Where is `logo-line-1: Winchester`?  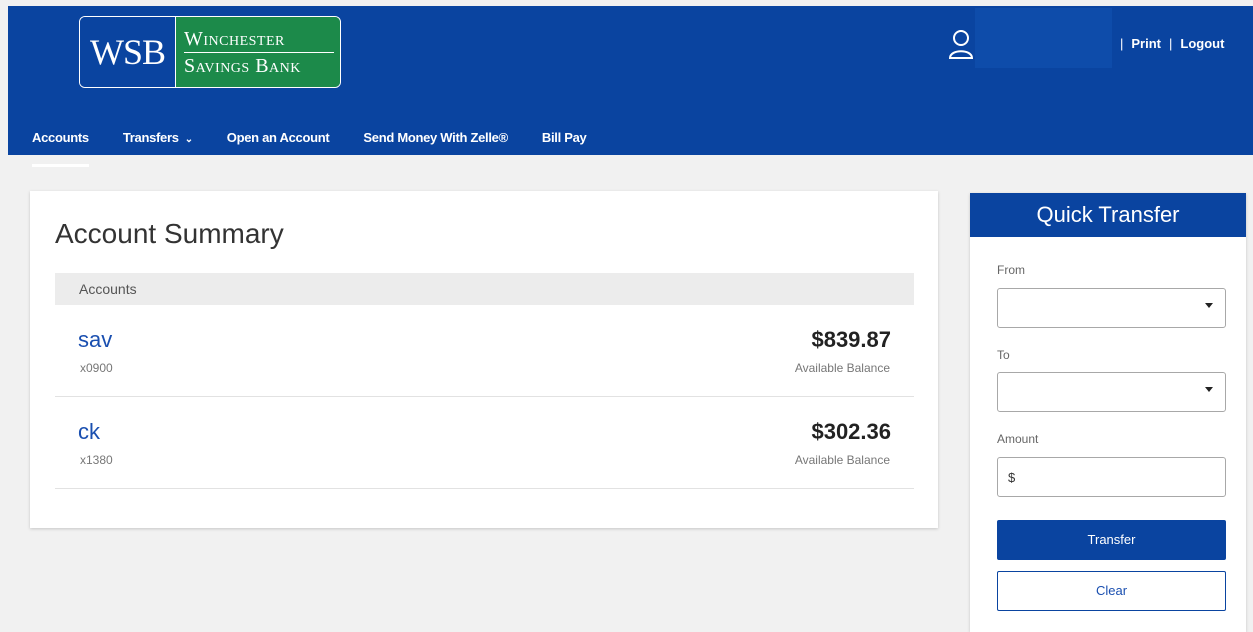 logo-line-1: Winchester is located at coordinates (259, 39).